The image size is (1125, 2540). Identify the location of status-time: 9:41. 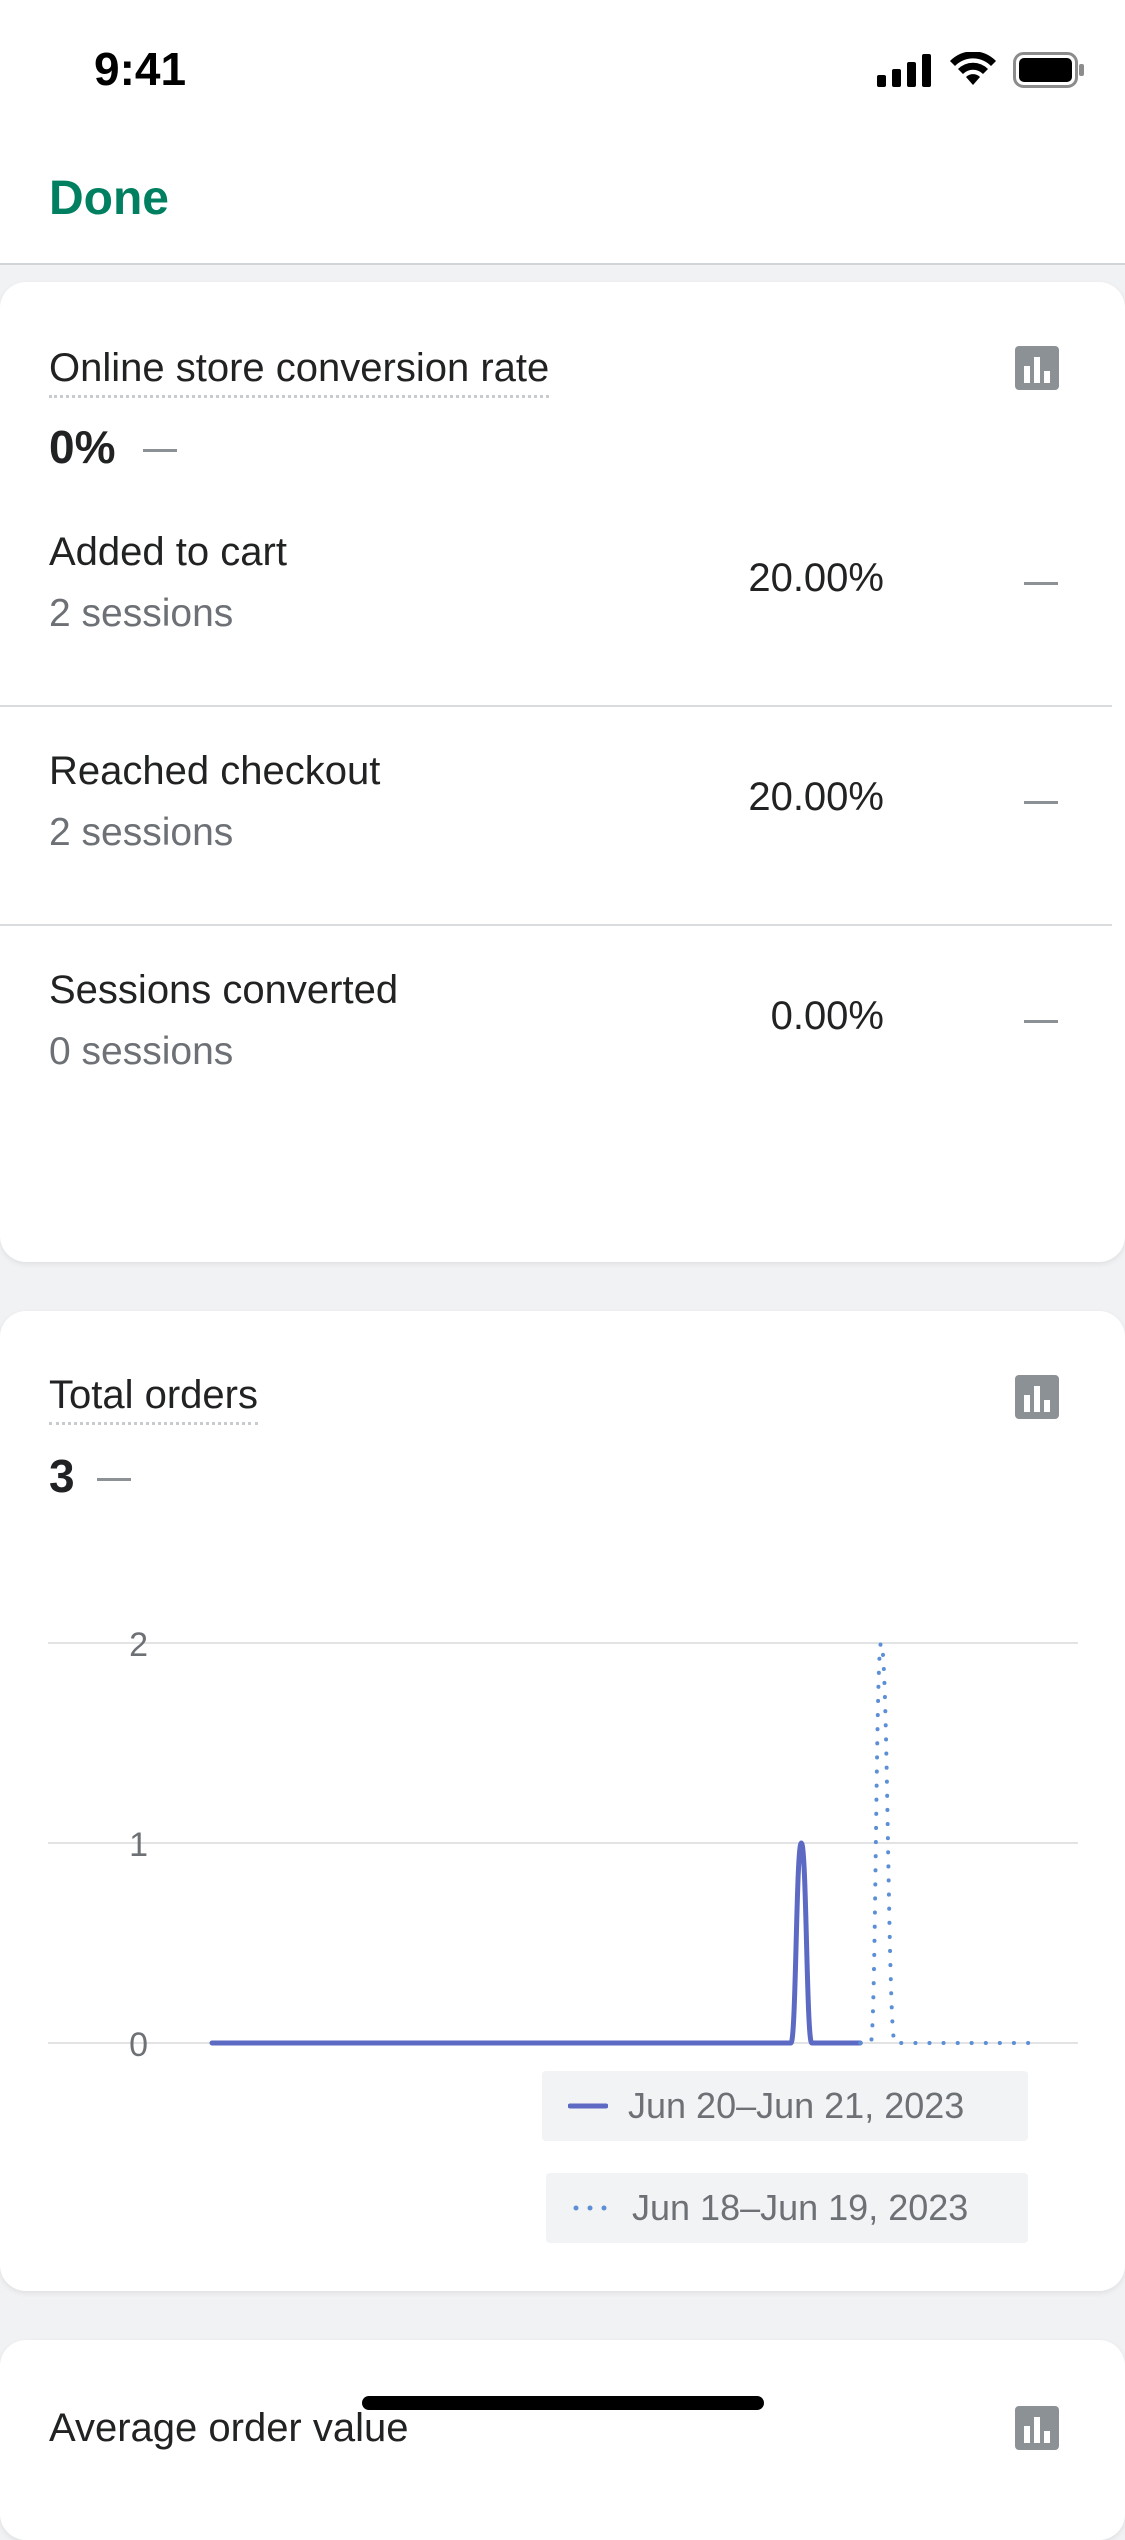
(140, 69).